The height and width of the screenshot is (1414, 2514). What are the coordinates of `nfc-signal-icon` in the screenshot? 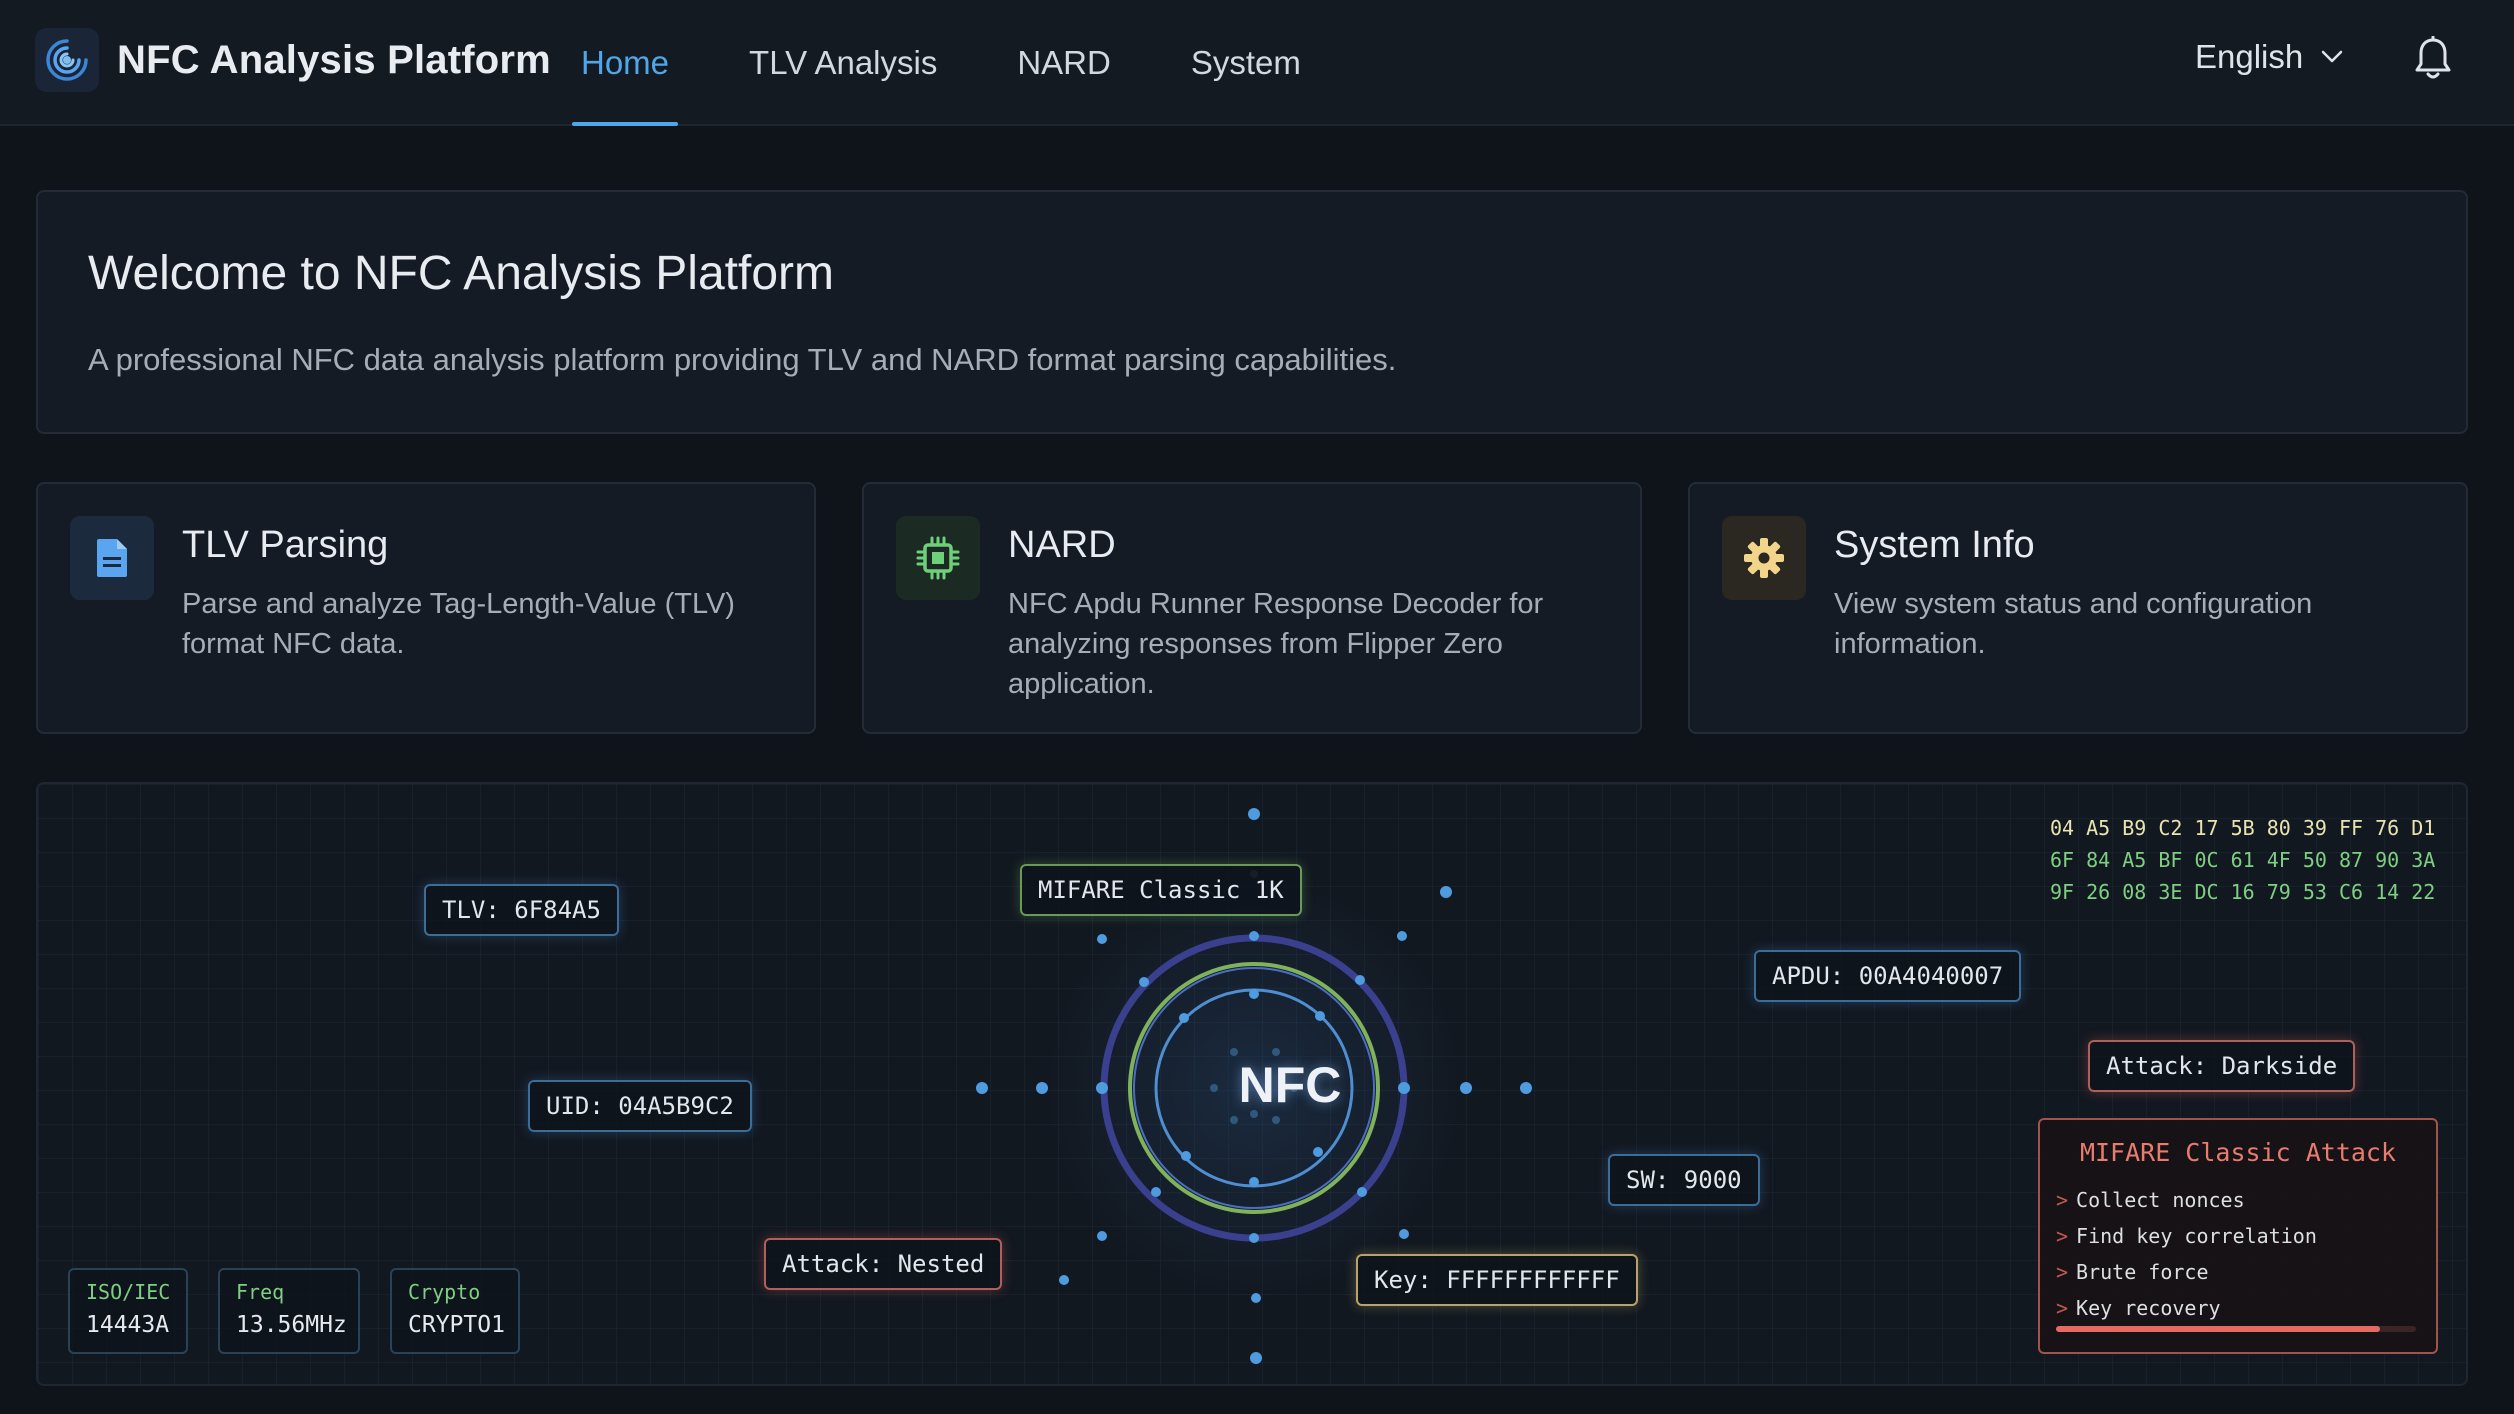 It's located at (67, 60).